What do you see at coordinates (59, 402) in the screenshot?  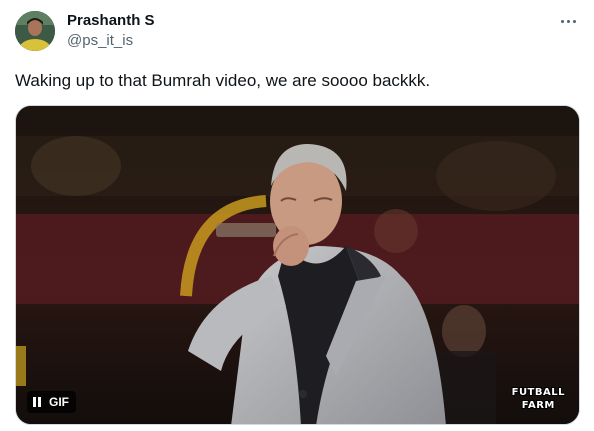 I see `gif-label: GIF` at bounding box center [59, 402].